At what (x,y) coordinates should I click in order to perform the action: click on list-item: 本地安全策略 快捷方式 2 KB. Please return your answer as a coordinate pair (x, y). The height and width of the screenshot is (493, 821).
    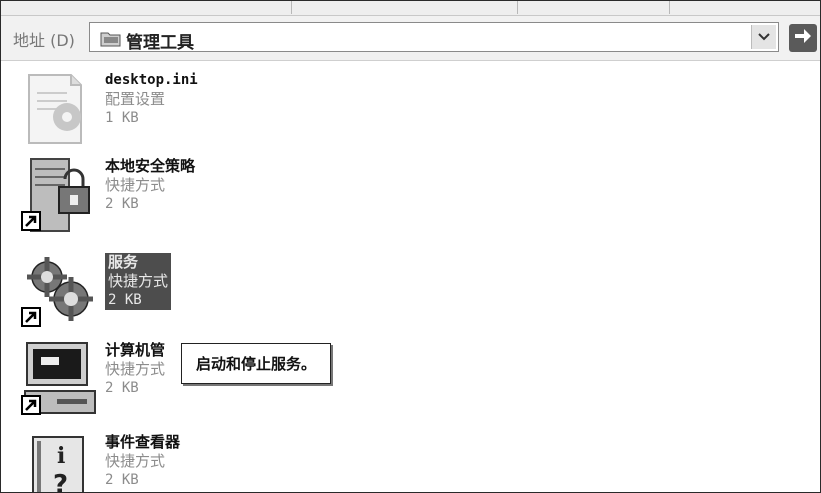
    Looking at the image, I should click on (219, 195).